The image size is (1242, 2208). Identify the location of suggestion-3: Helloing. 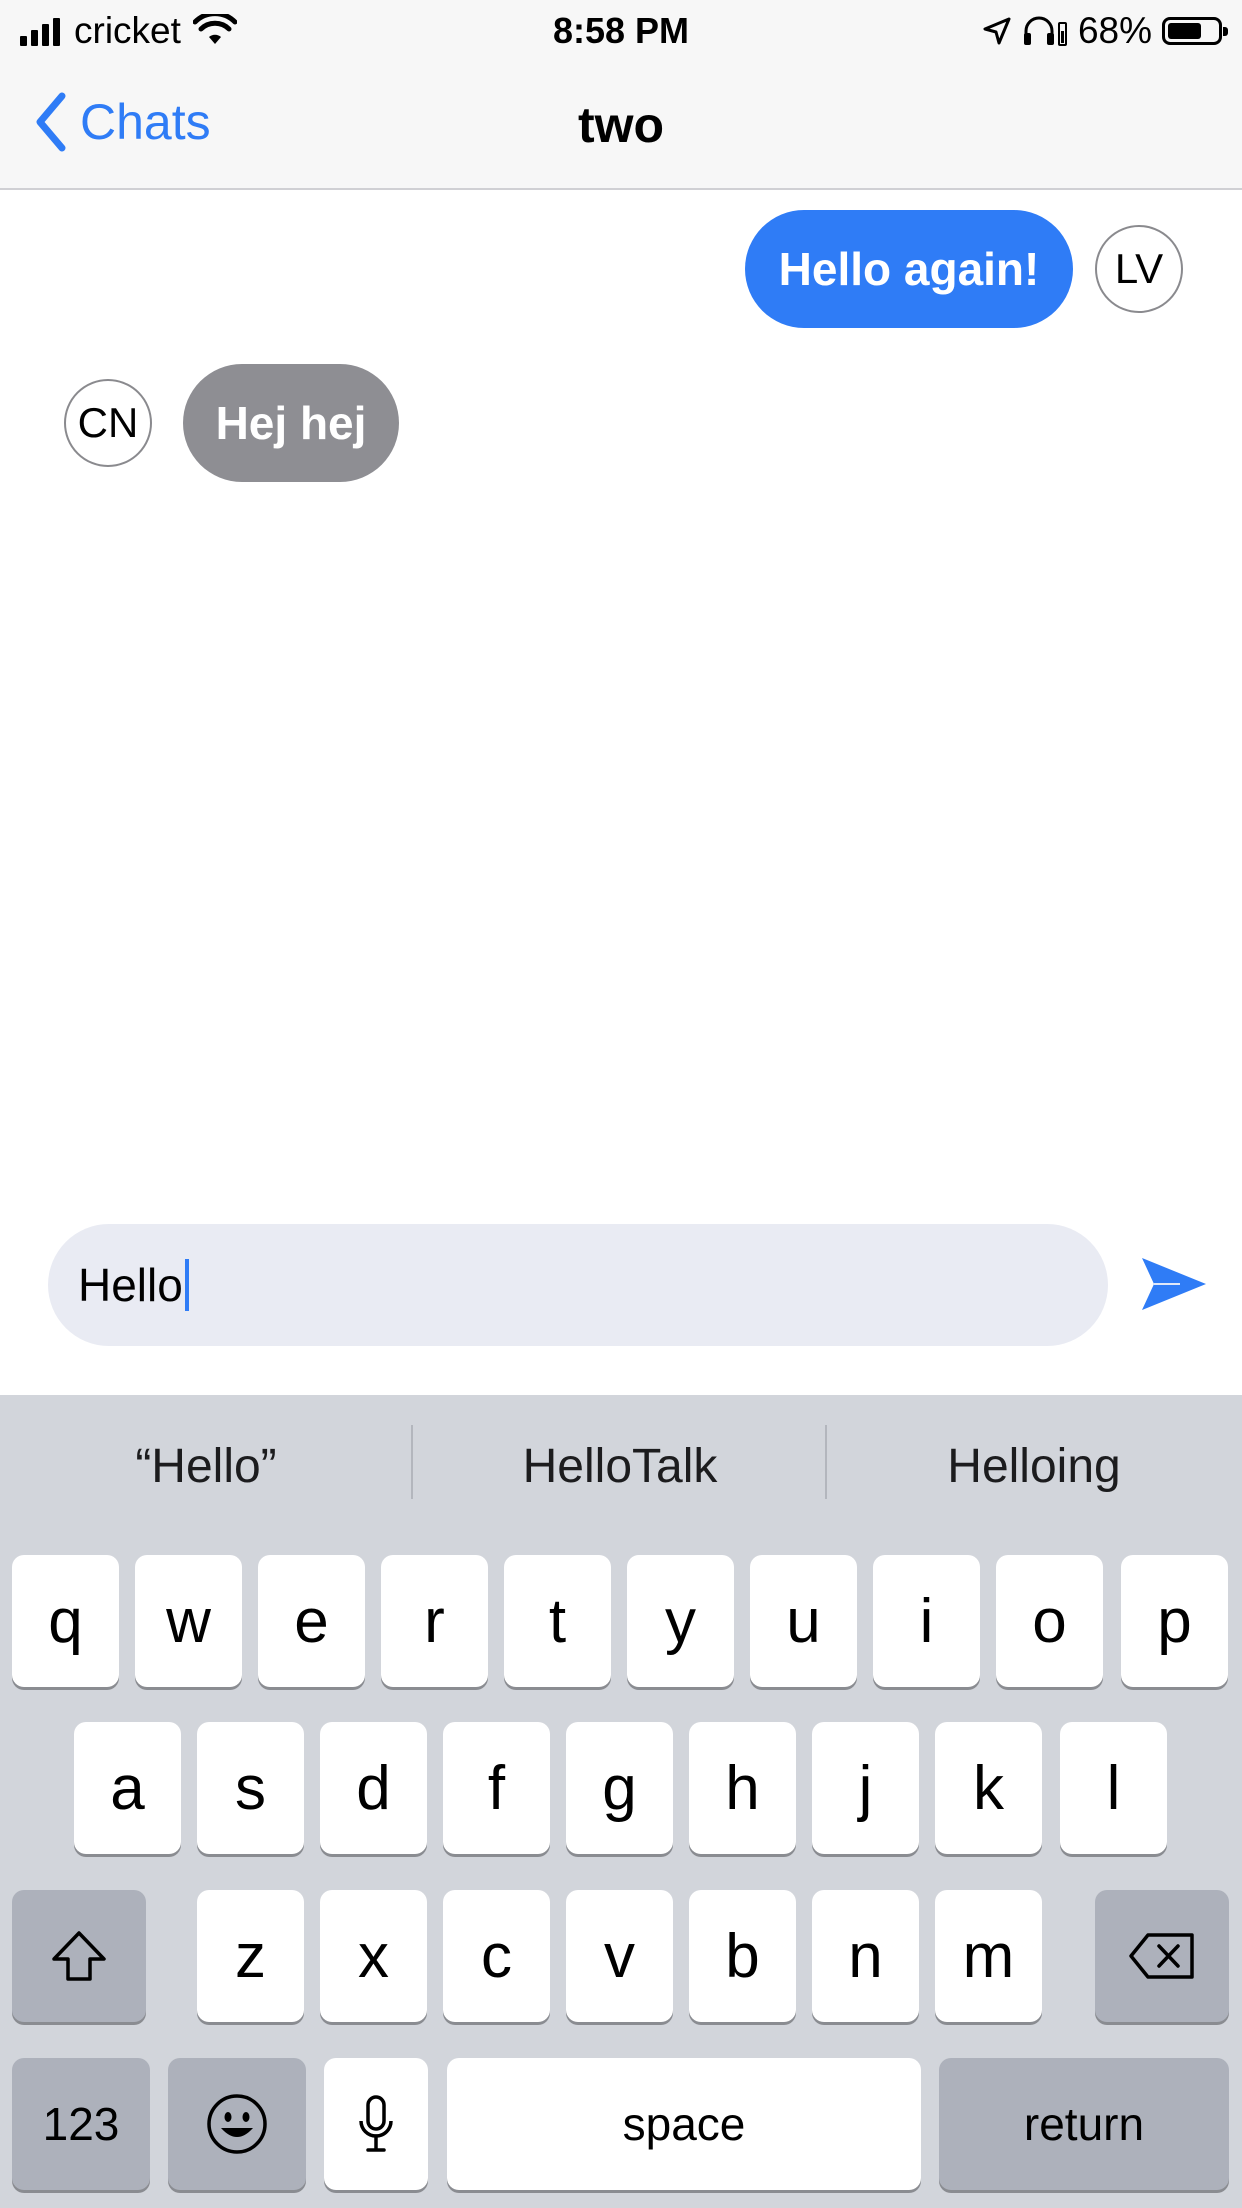
(1034, 1466).